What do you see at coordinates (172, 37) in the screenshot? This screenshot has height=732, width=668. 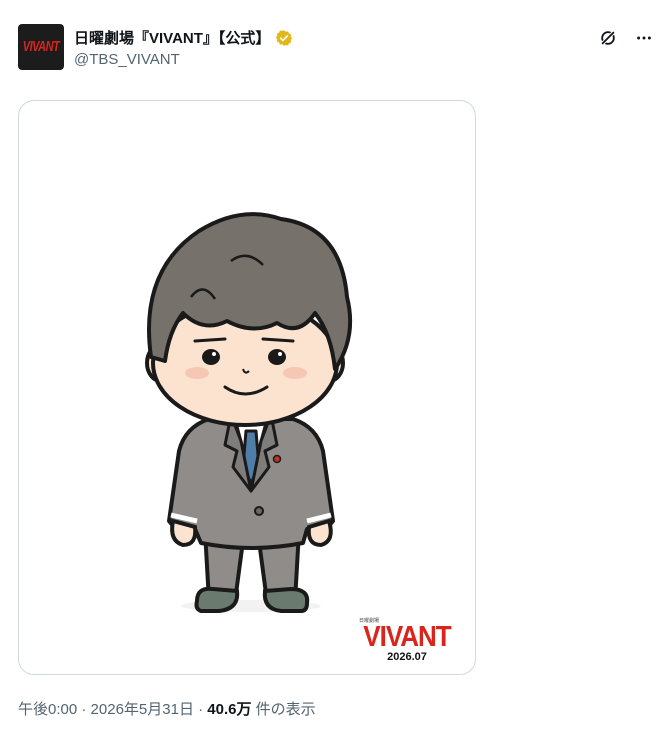 I see `display-name: 日曜劇場『VIVANT』【公式】` at bounding box center [172, 37].